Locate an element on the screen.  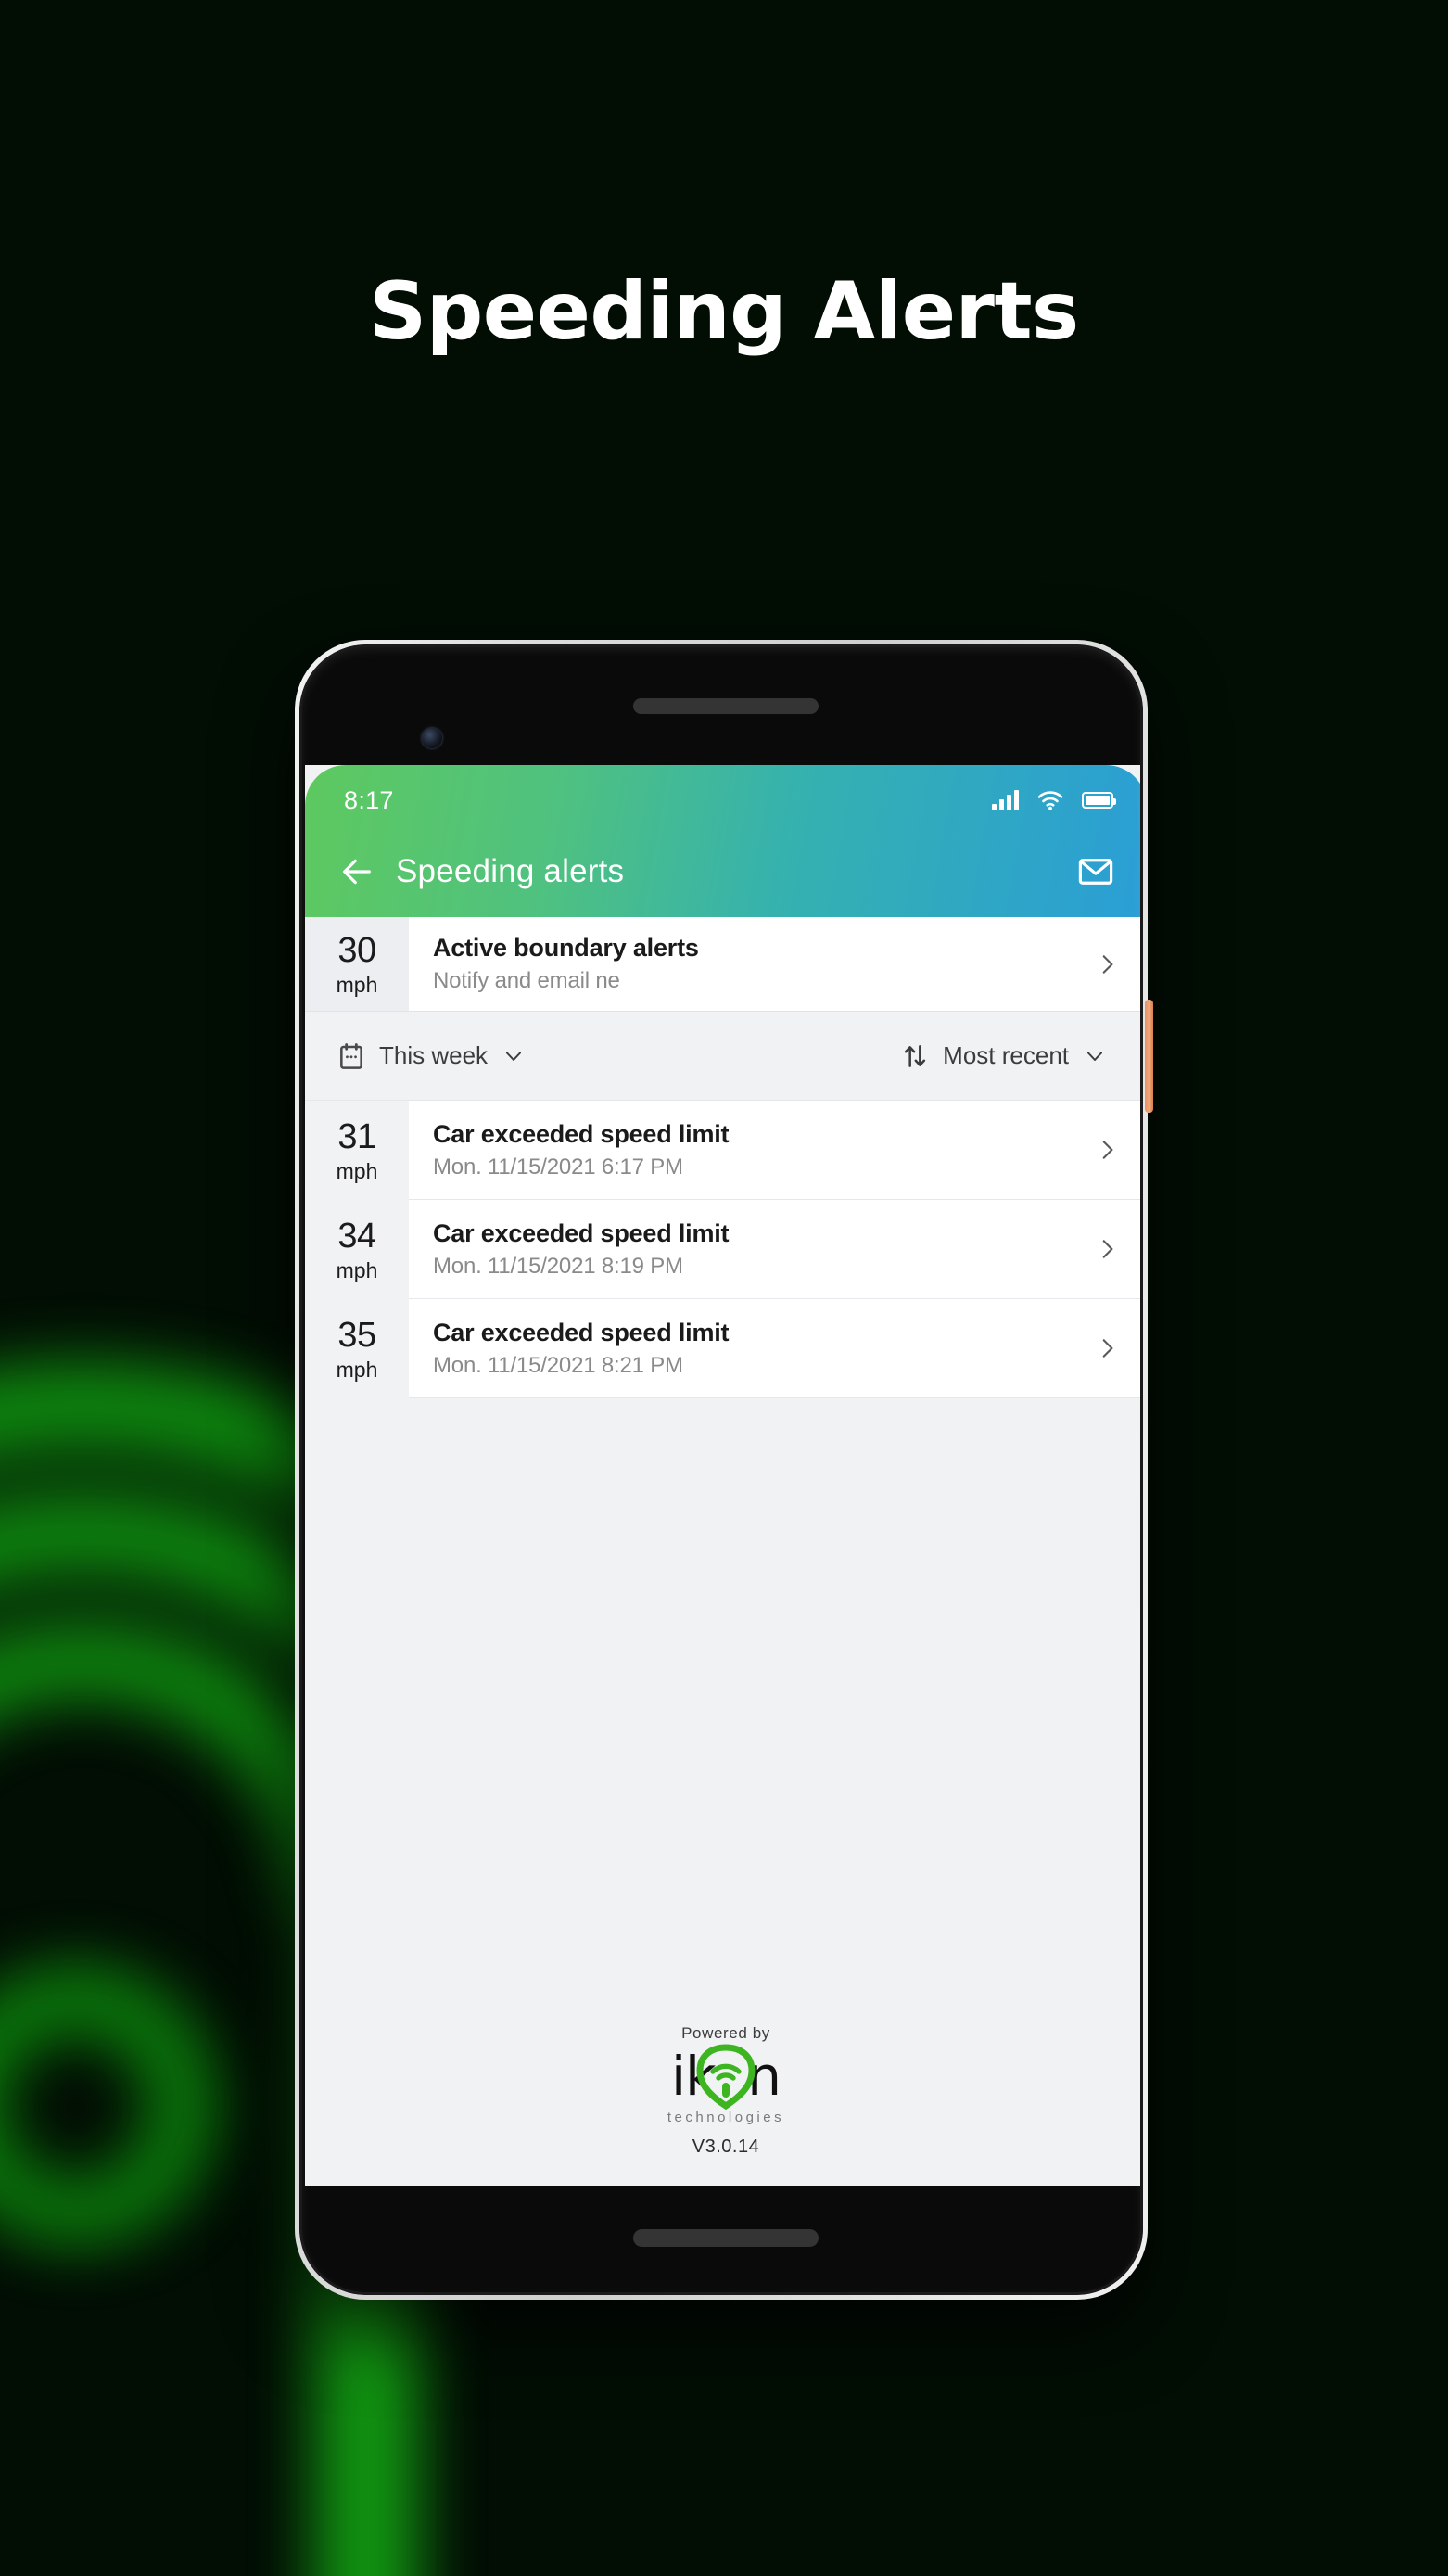
alert-timestamp: Mon. 11/15/2021 8:19 PM is located at coordinates (558, 1266).